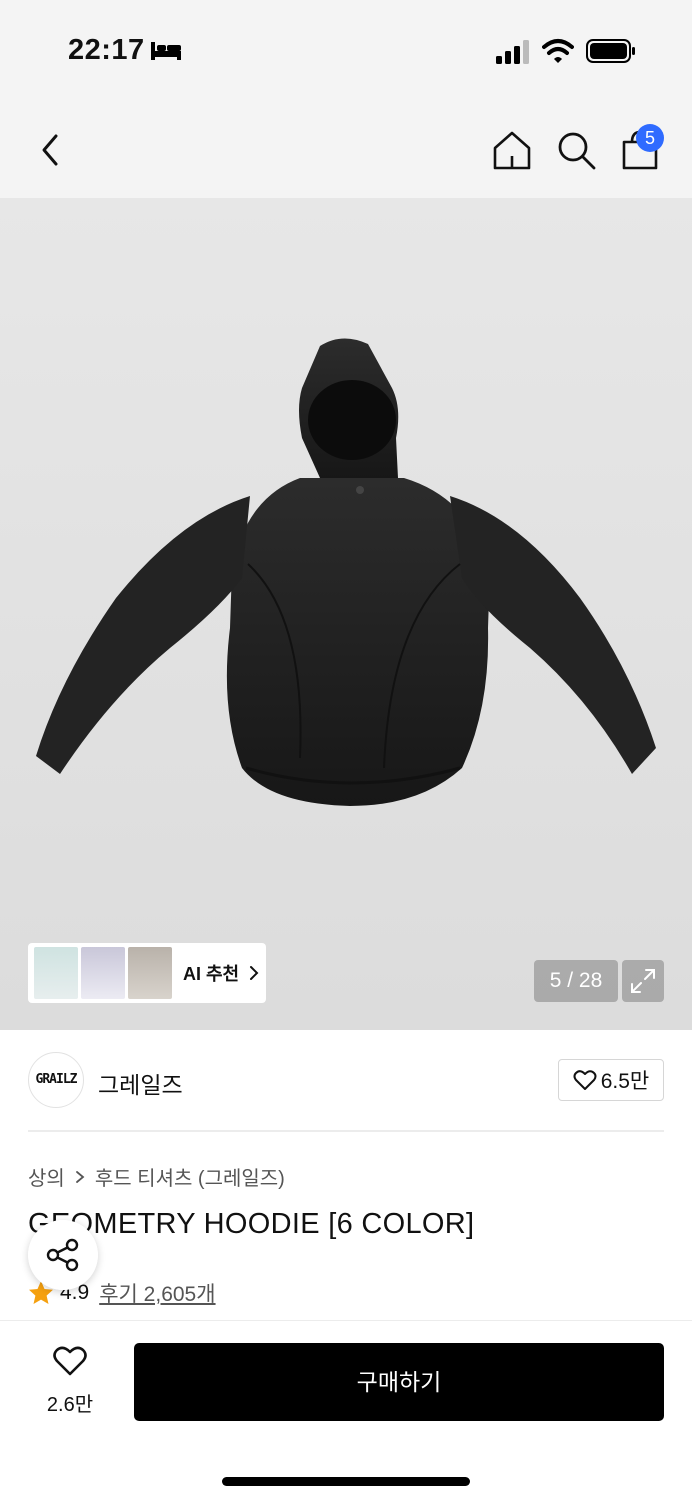 Image resolution: width=692 pixels, height=1500 pixels. Describe the element at coordinates (70, 1385) in the screenshot. I see `product-like-button: 2.6만` at that location.